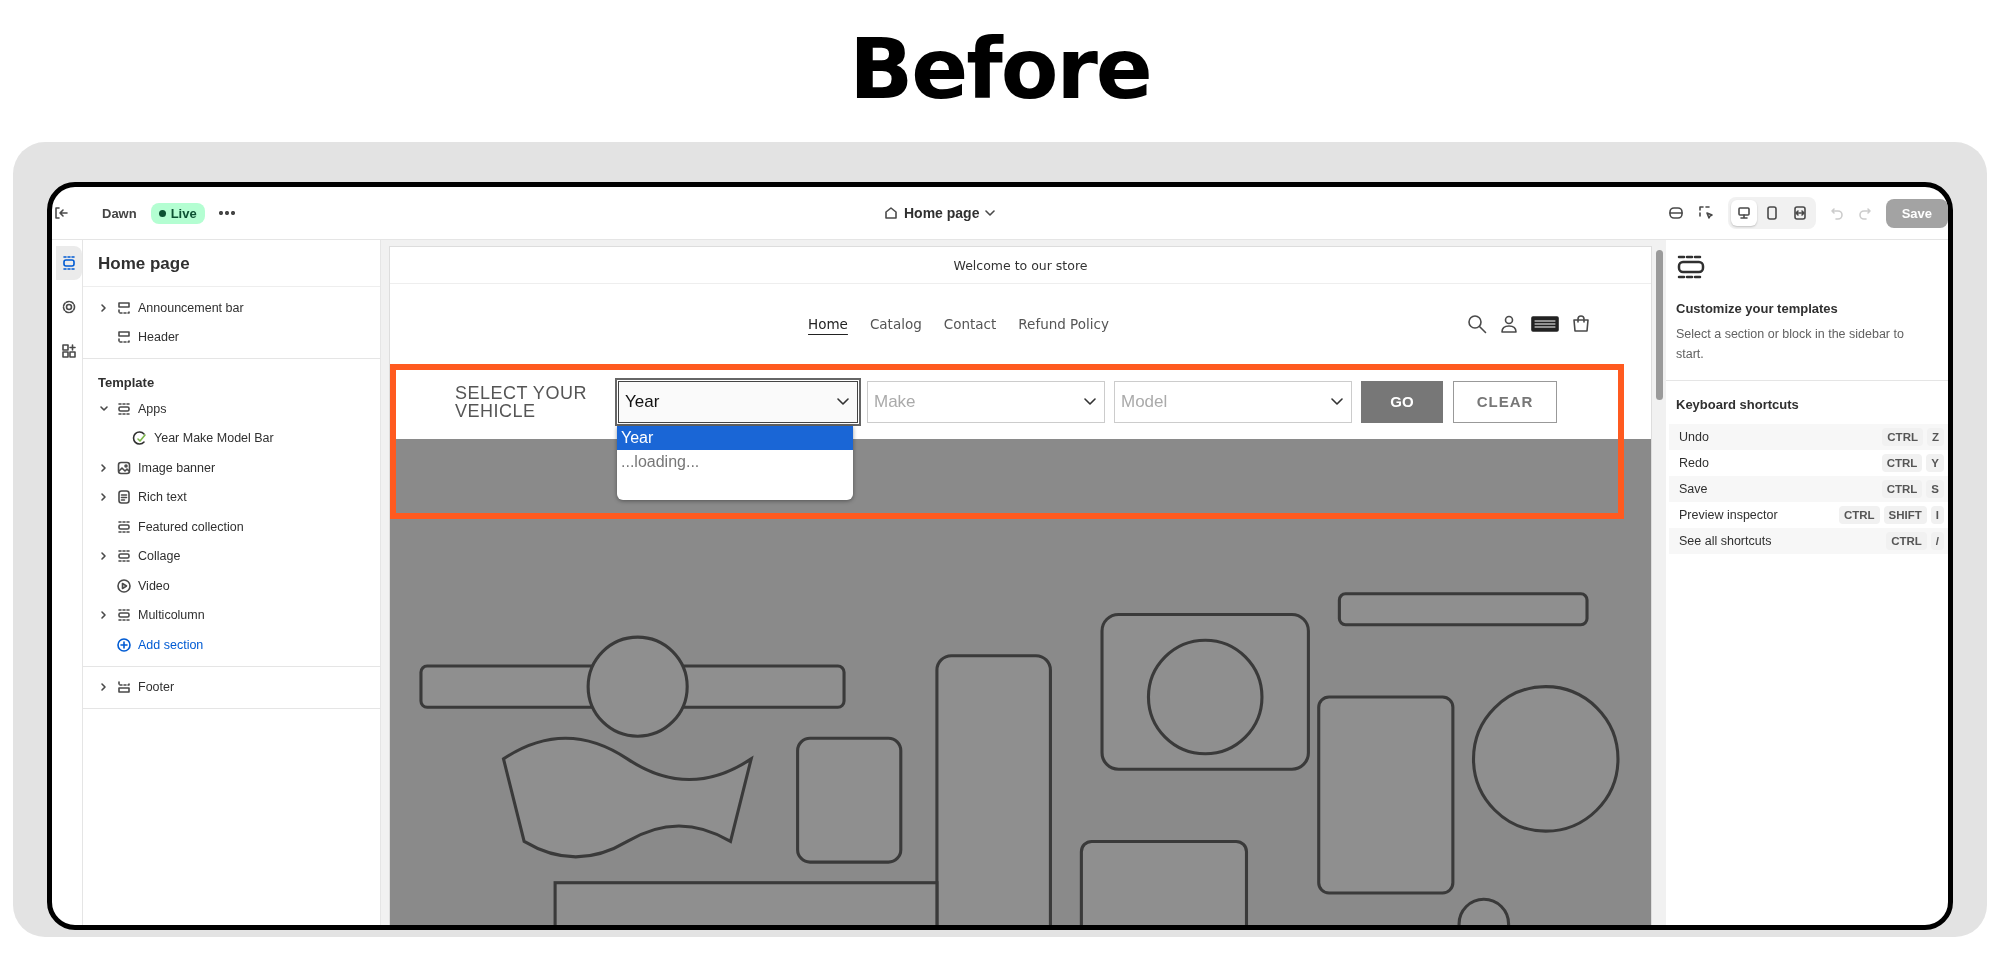 The width and height of the screenshot is (2000, 978). I want to click on sidebar-item: Featured collection, so click(231, 527).